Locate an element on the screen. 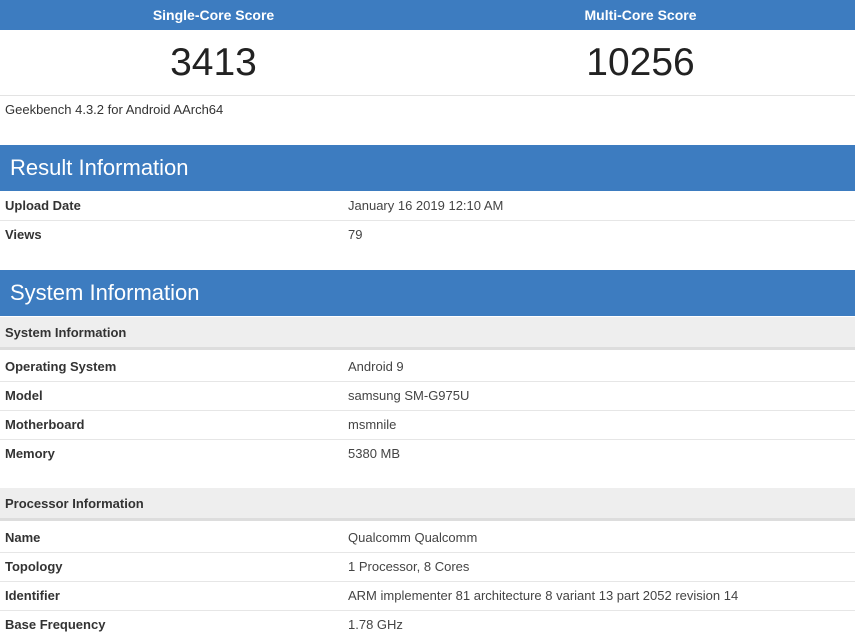  row-value: samsung SM-G975U is located at coordinates (409, 395).